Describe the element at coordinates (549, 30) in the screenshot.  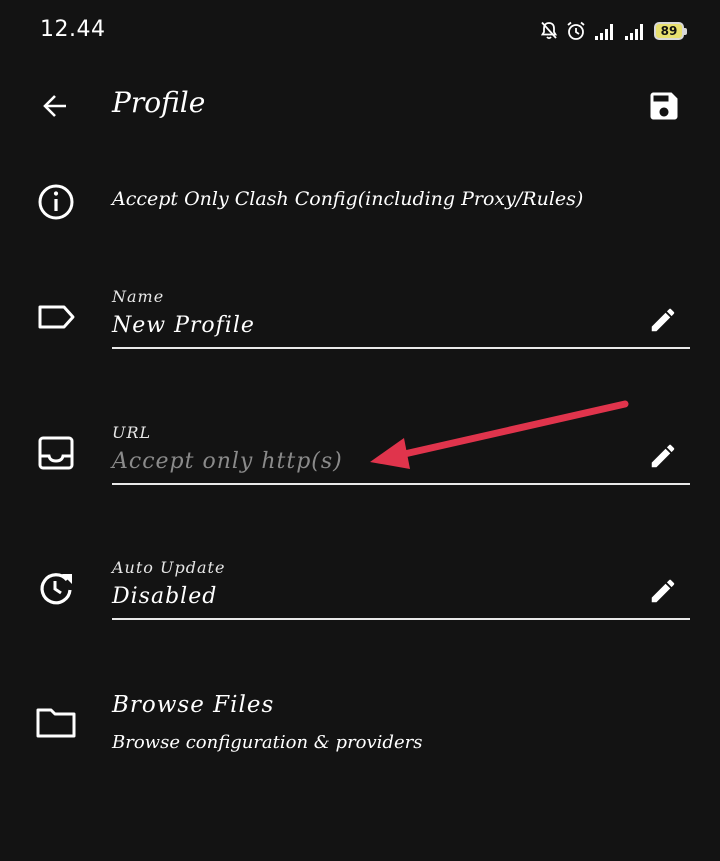
I see `notifications-off-icon` at that location.